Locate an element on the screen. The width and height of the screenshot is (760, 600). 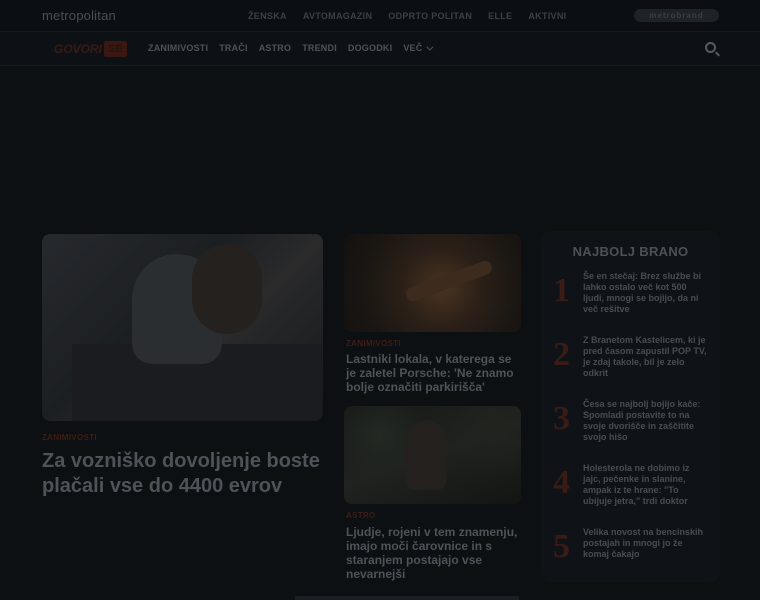
rank-number: 2 is located at coordinates (561, 354).